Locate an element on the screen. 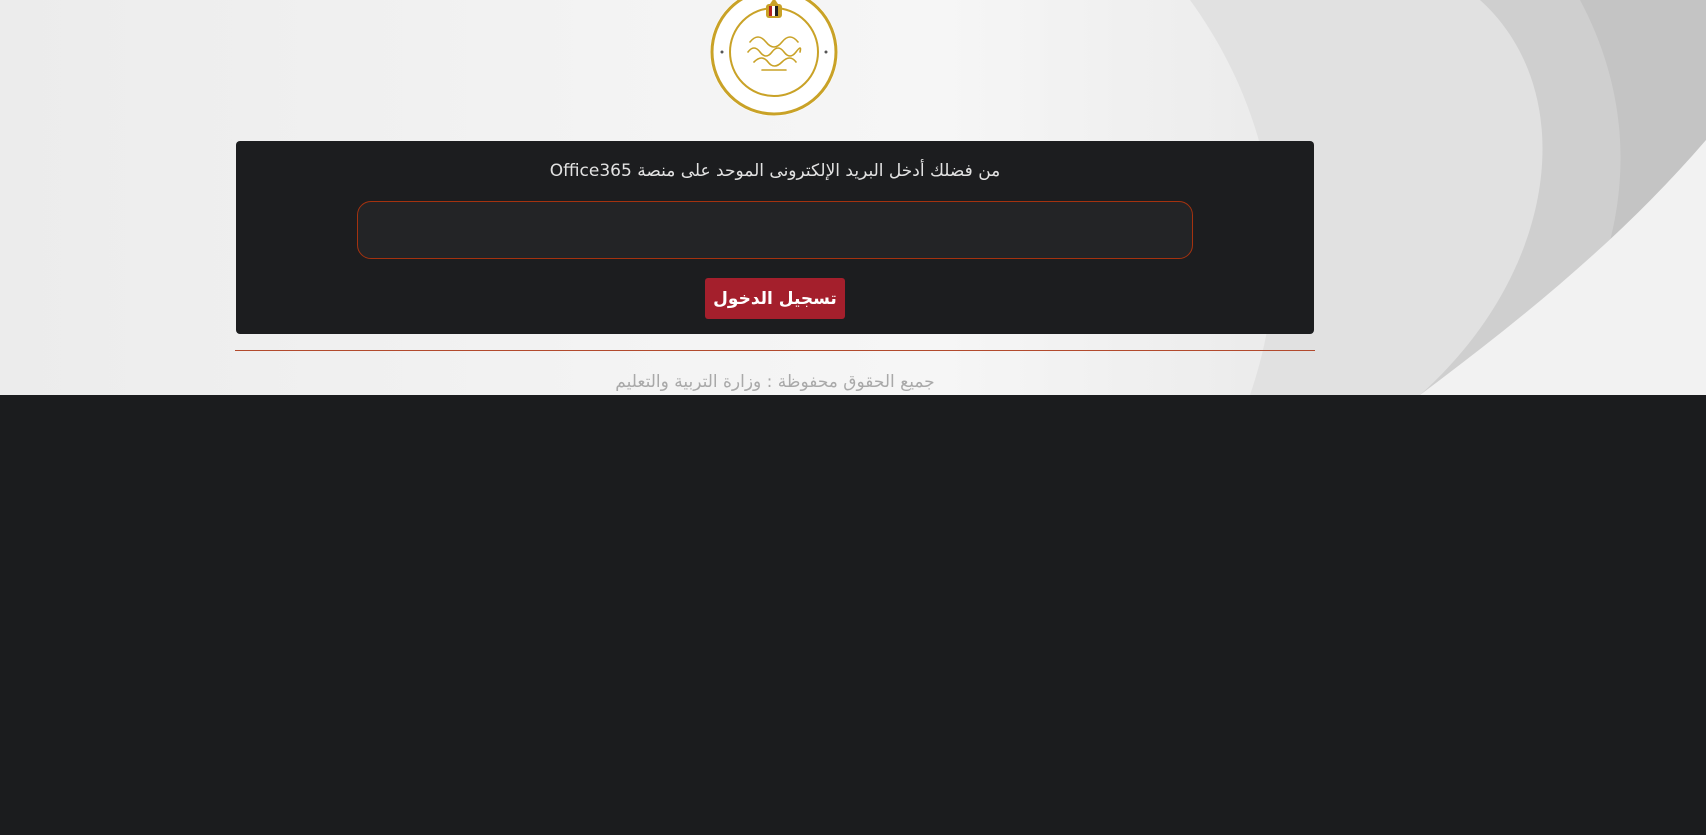  footer-divider is located at coordinates (775, 350).